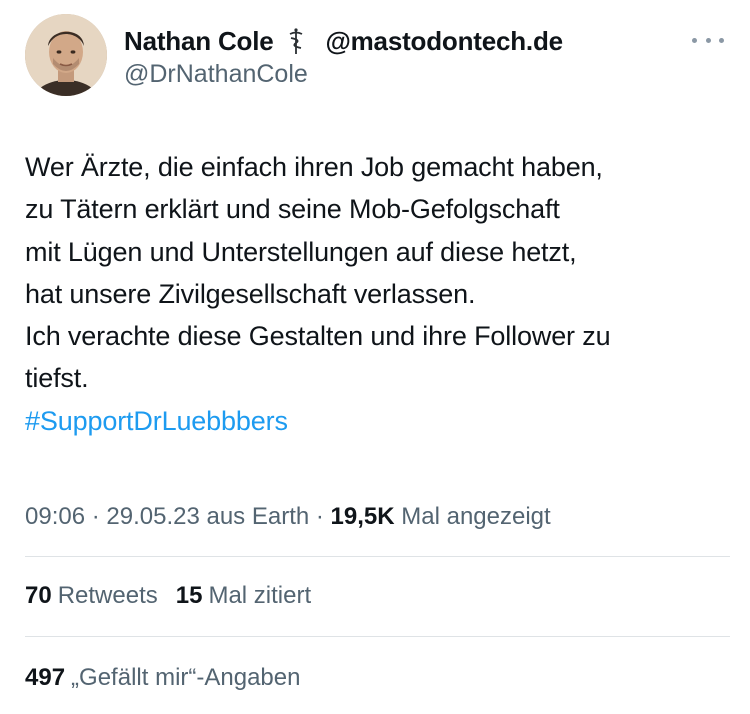 Image resolution: width=750 pixels, height=714 pixels. I want to click on likes-stat: 497 „Gefällt mir“-Angaben, so click(162, 678).